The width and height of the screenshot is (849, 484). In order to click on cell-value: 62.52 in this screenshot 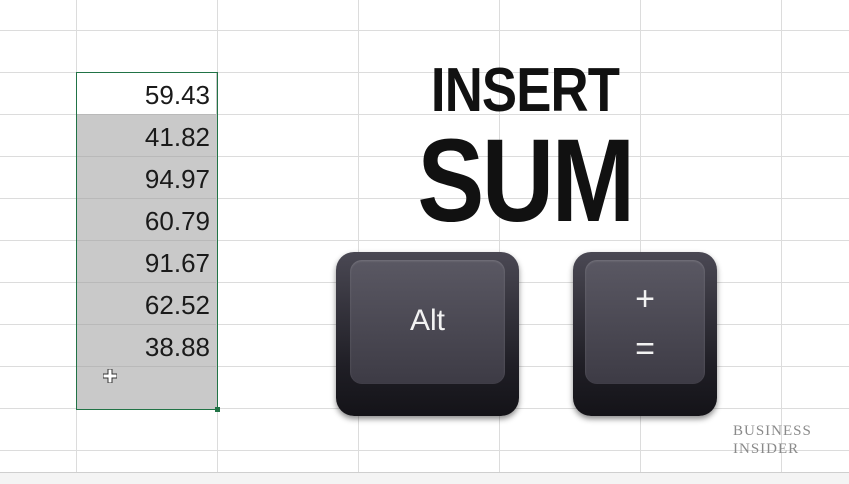, I will do `click(177, 305)`.